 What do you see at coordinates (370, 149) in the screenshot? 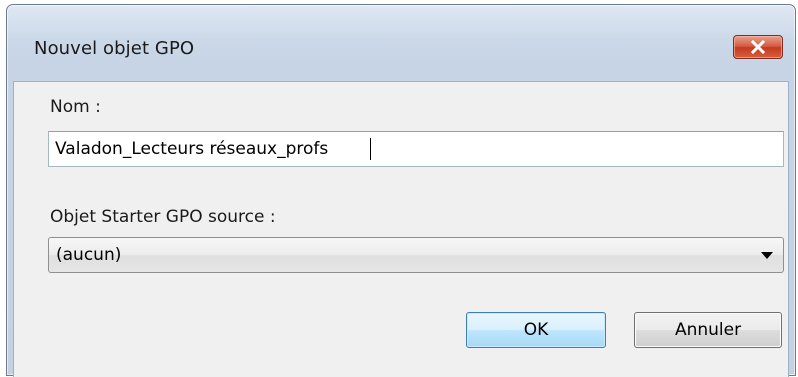
I see `text-caret` at bounding box center [370, 149].